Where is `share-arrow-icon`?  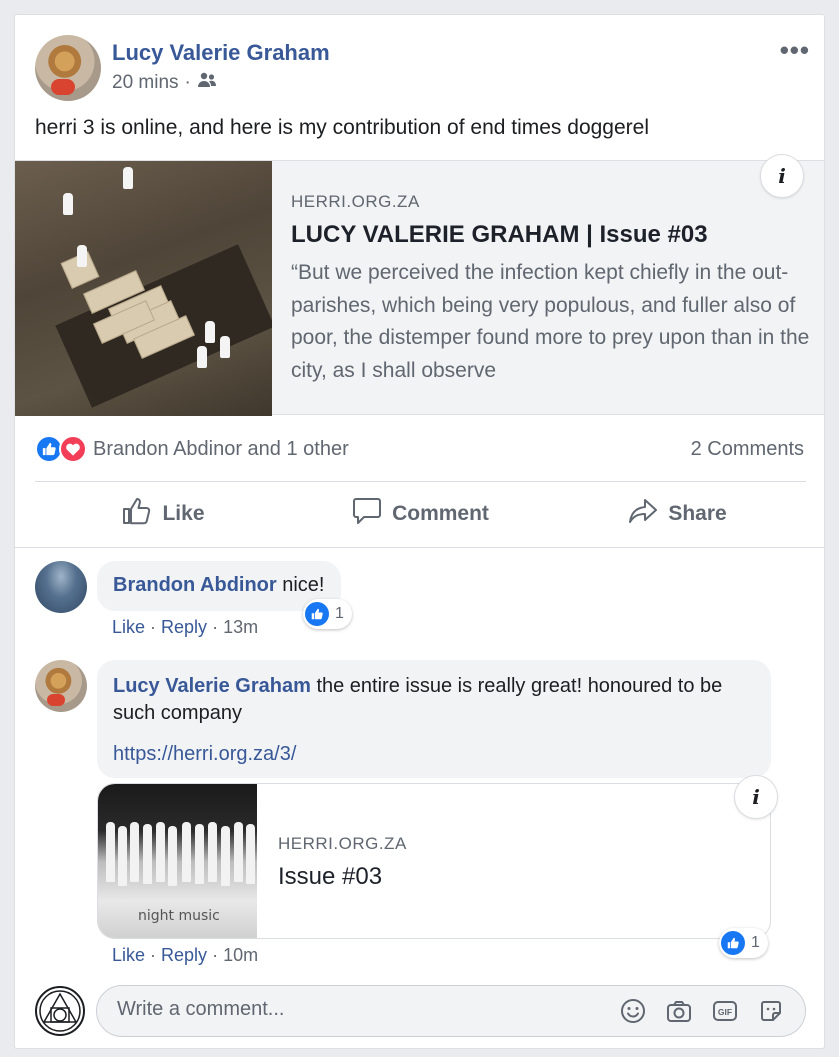
share-arrow-icon is located at coordinates (643, 514).